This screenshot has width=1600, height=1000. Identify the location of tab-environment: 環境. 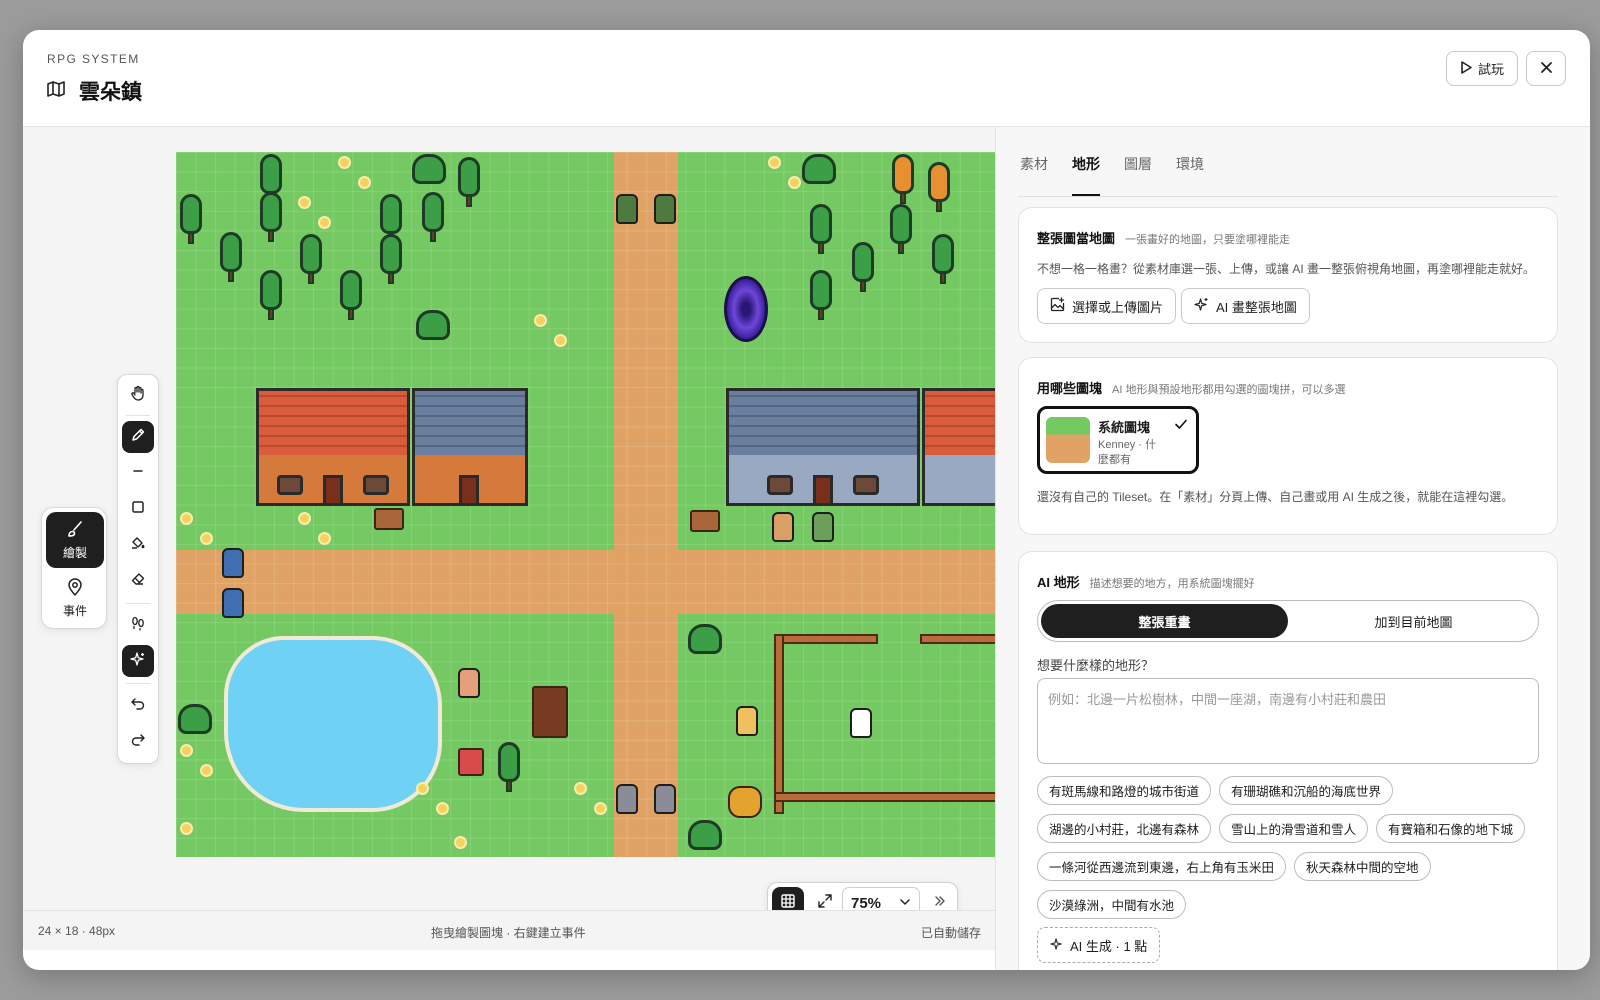
(1190, 175).